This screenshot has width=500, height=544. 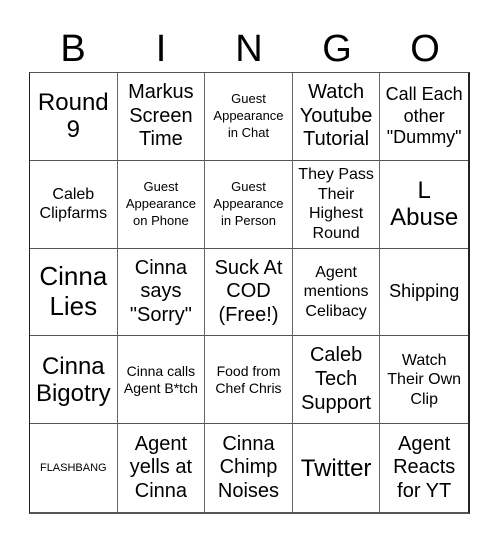 I want to click on cell-text: FLASHBANG, so click(x=73, y=467).